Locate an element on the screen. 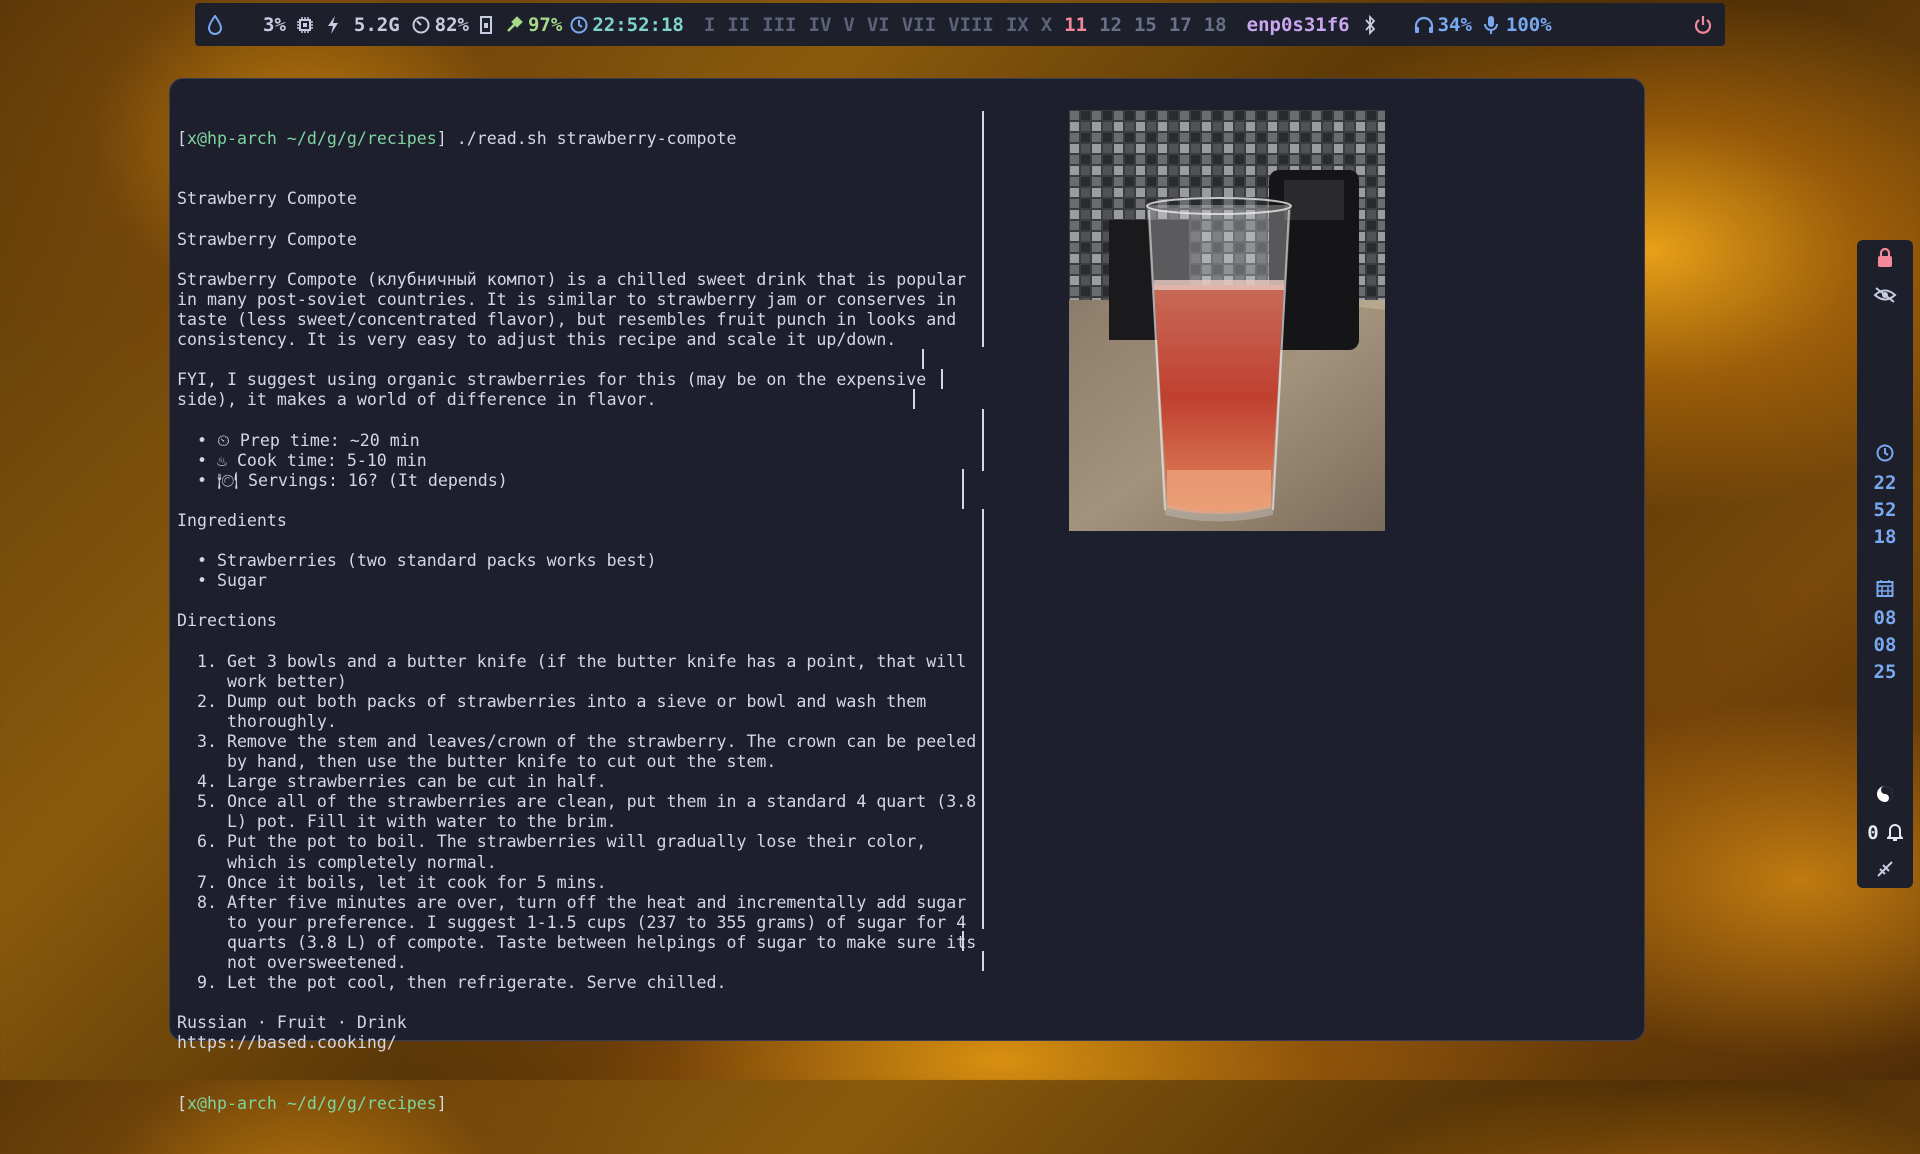 This screenshot has width=1920, height=1154. workspace-button: IX is located at coordinates (1017, 25).